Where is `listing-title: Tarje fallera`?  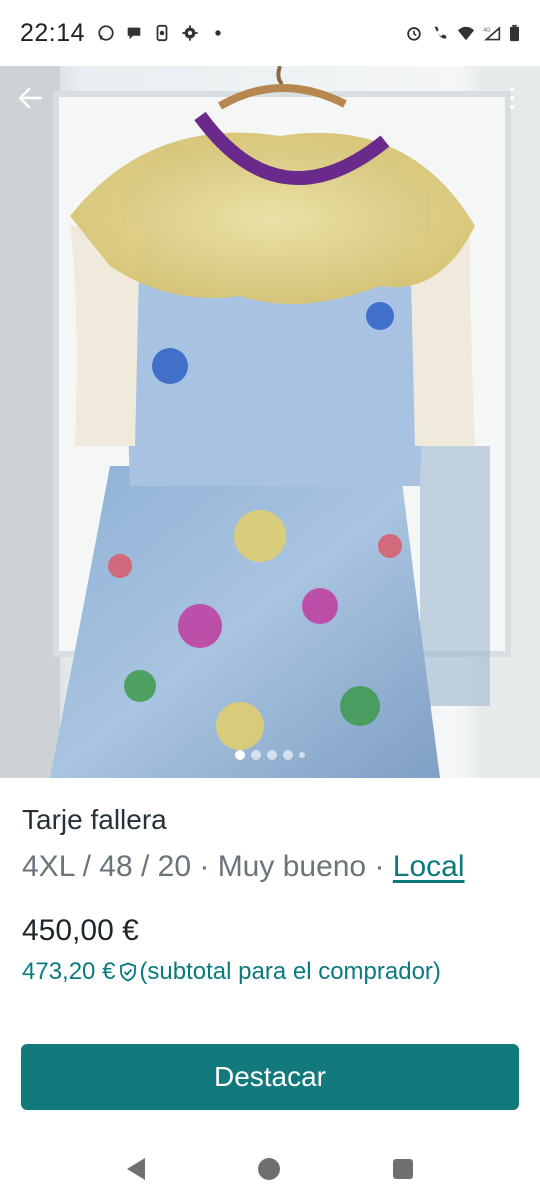
listing-title: Tarje fallera is located at coordinates (94, 819).